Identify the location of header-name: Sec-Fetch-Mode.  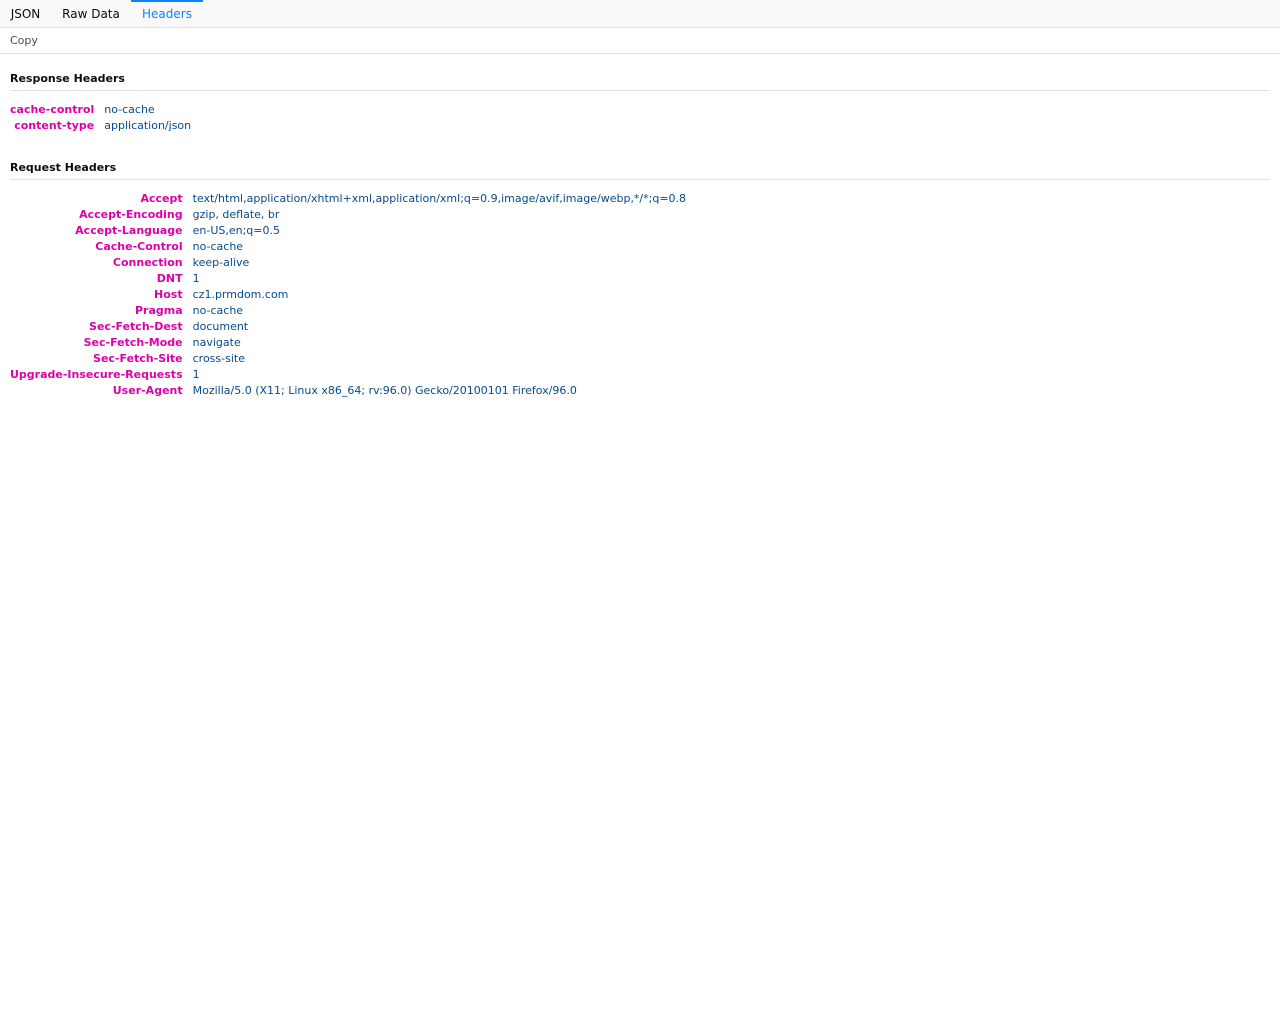
(133, 342).